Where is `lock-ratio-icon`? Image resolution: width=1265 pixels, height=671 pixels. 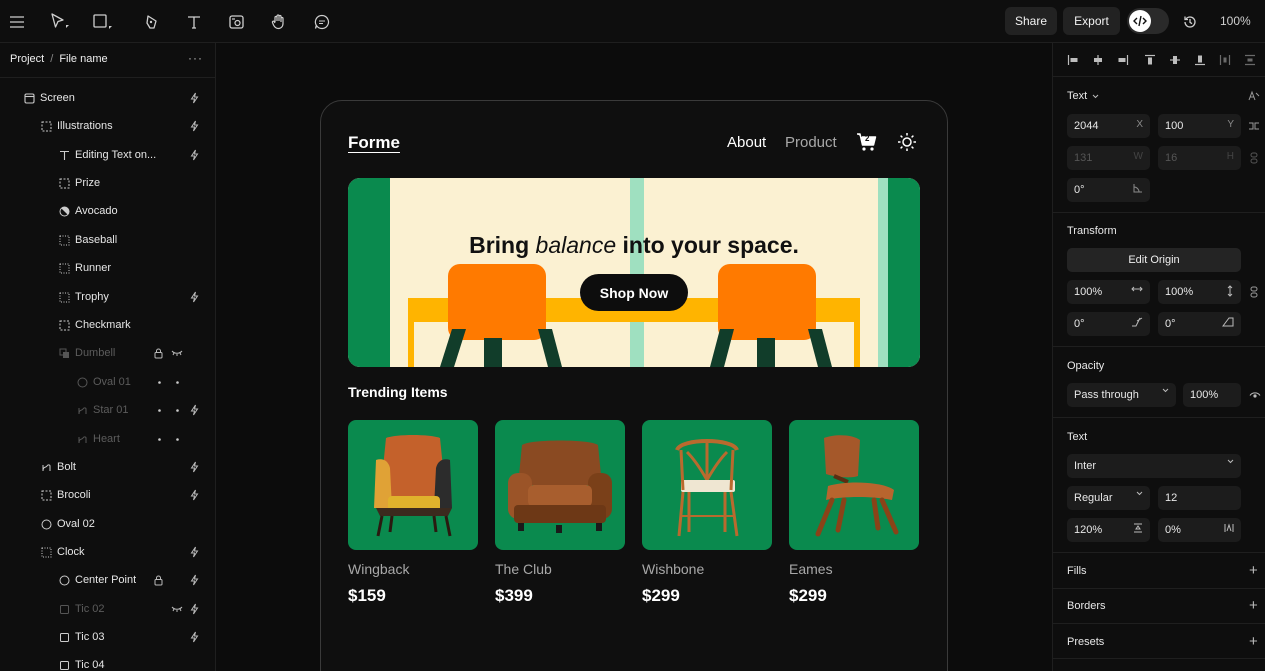
lock-ratio-icon is located at coordinates (1254, 158).